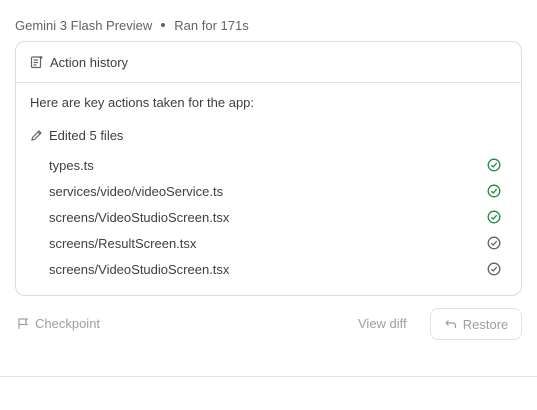 Image resolution: width=537 pixels, height=410 pixels. I want to click on file-name: services/video/videoService.ts, so click(136, 191).